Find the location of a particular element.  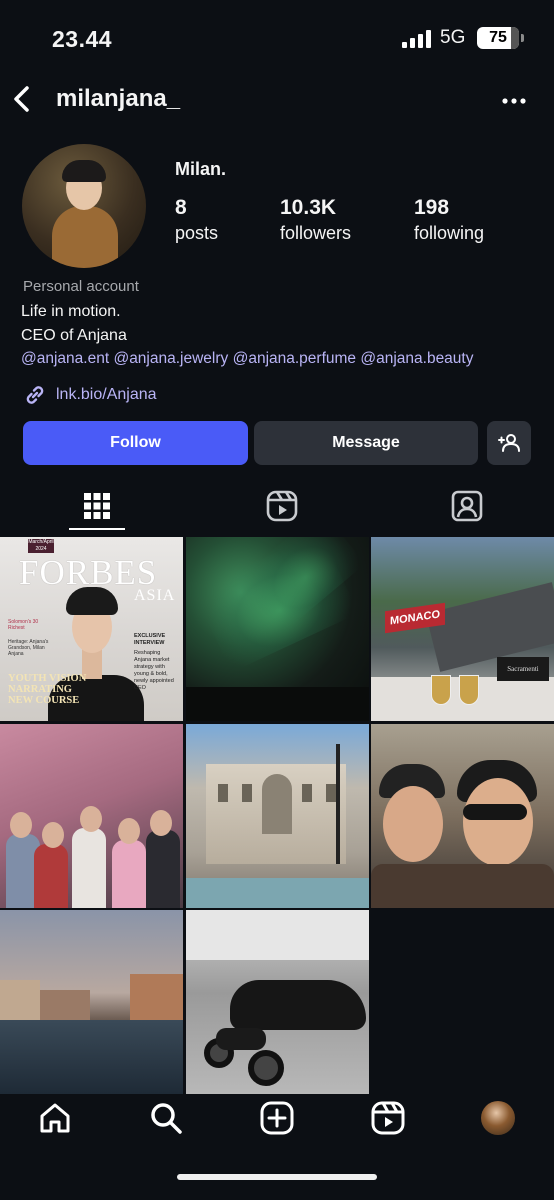

stat-following-label: following is located at coordinates (449, 233).